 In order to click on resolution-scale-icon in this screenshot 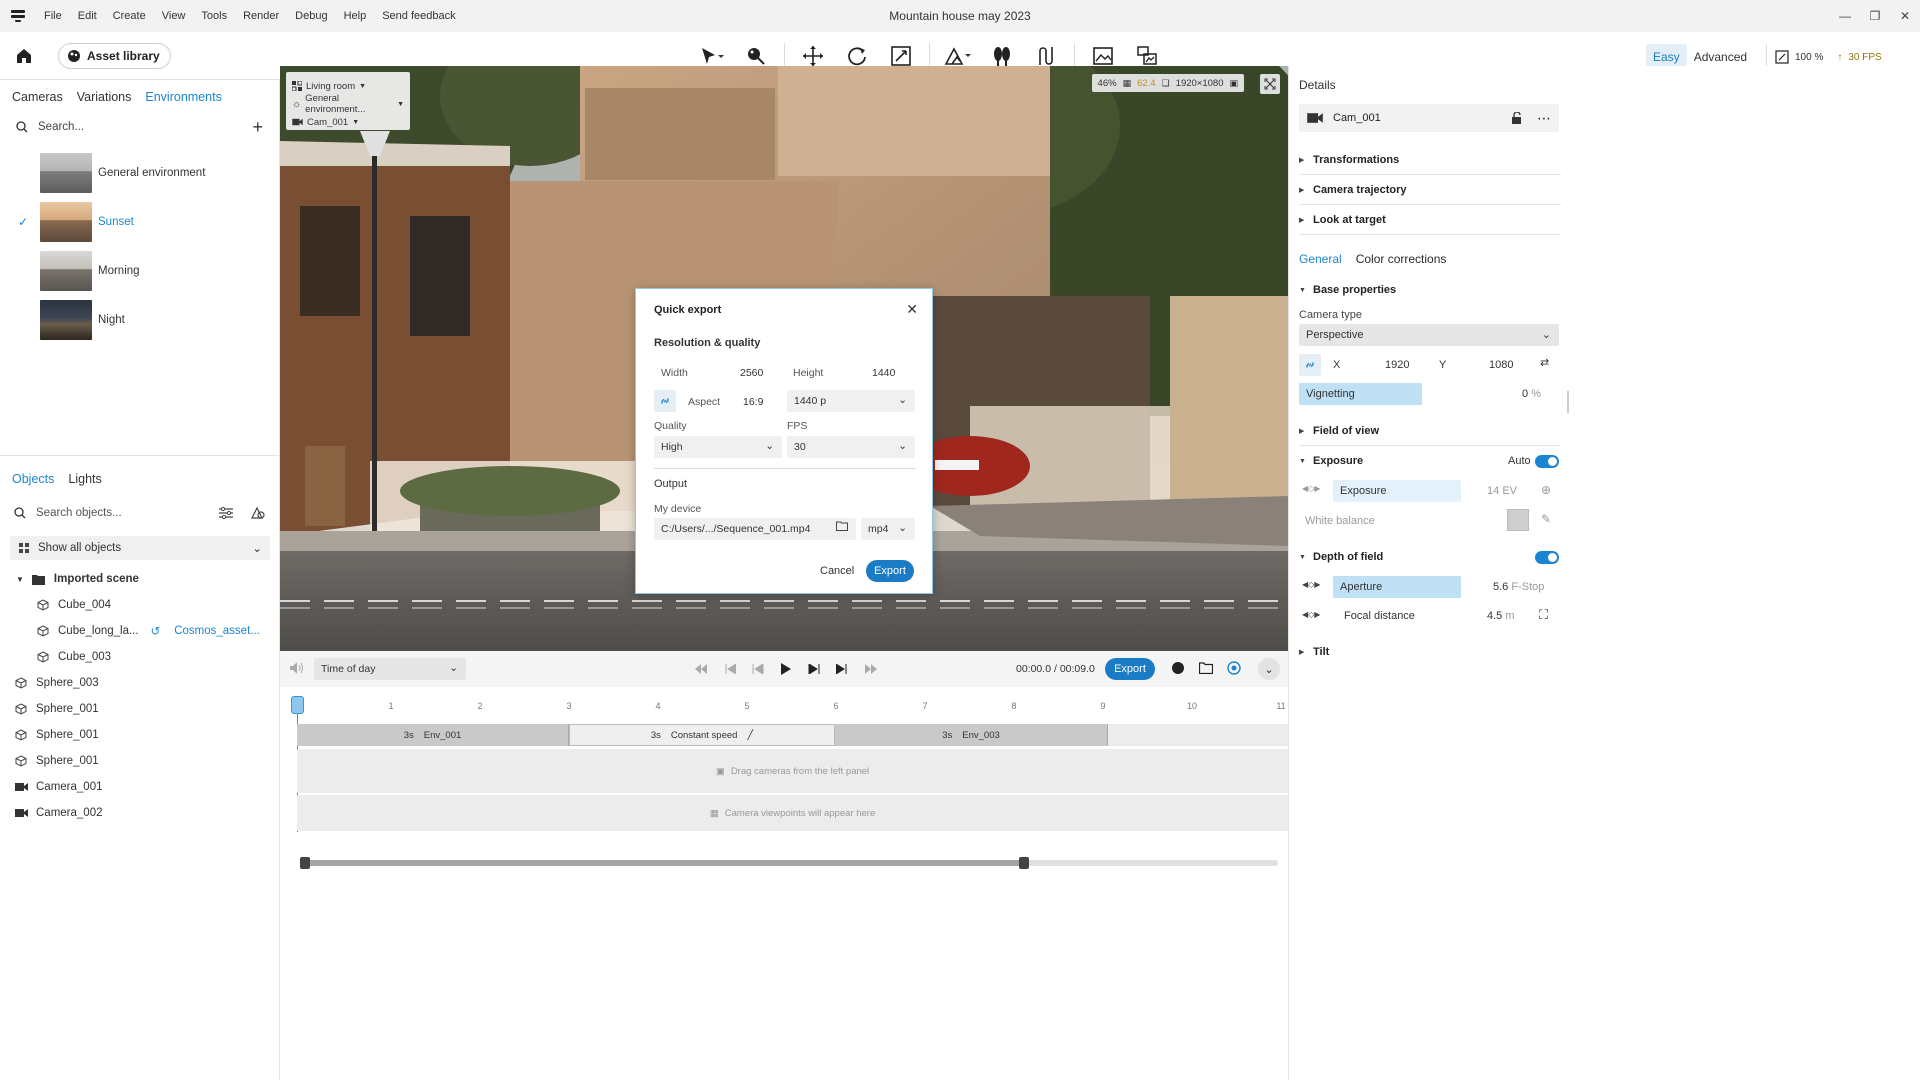, I will do `click(1782, 57)`.